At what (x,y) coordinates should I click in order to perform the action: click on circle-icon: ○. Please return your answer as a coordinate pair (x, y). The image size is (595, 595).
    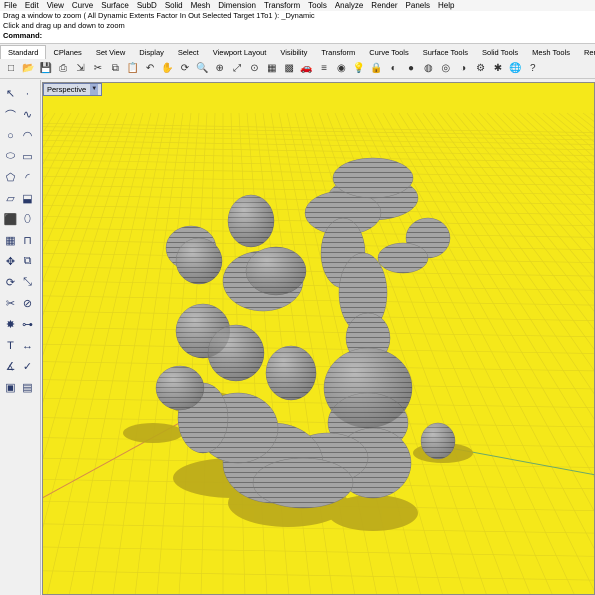
    Looking at the image, I should click on (10, 135).